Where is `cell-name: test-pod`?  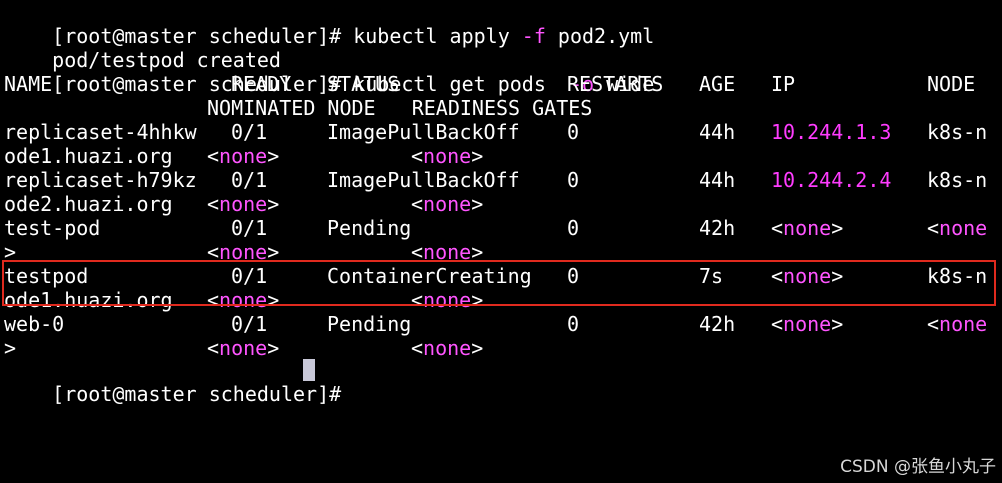 cell-name: test-pod is located at coordinates (52, 228).